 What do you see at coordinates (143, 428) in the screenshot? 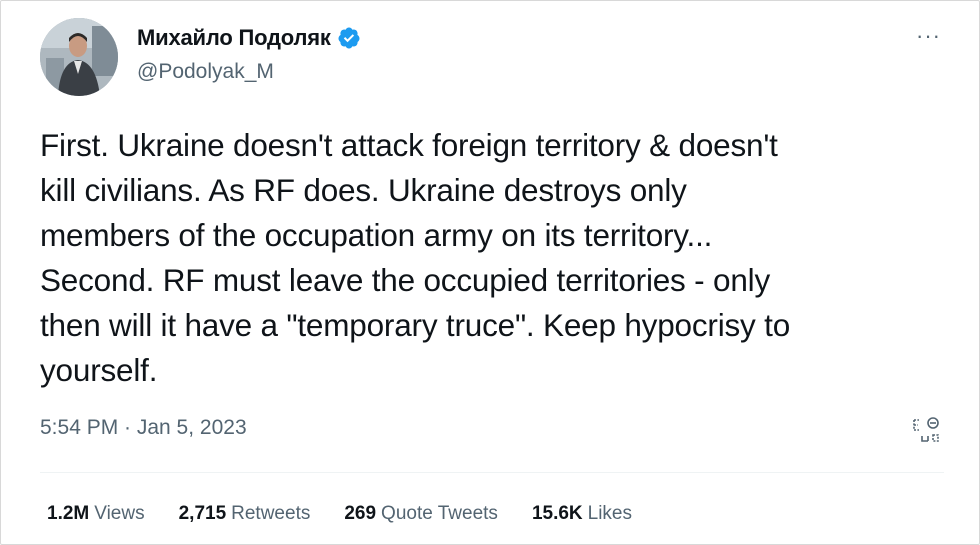
I see `tweet-timestamp: 5:54 PM · Jan 5, 2023` at bounding box center [143, 428].